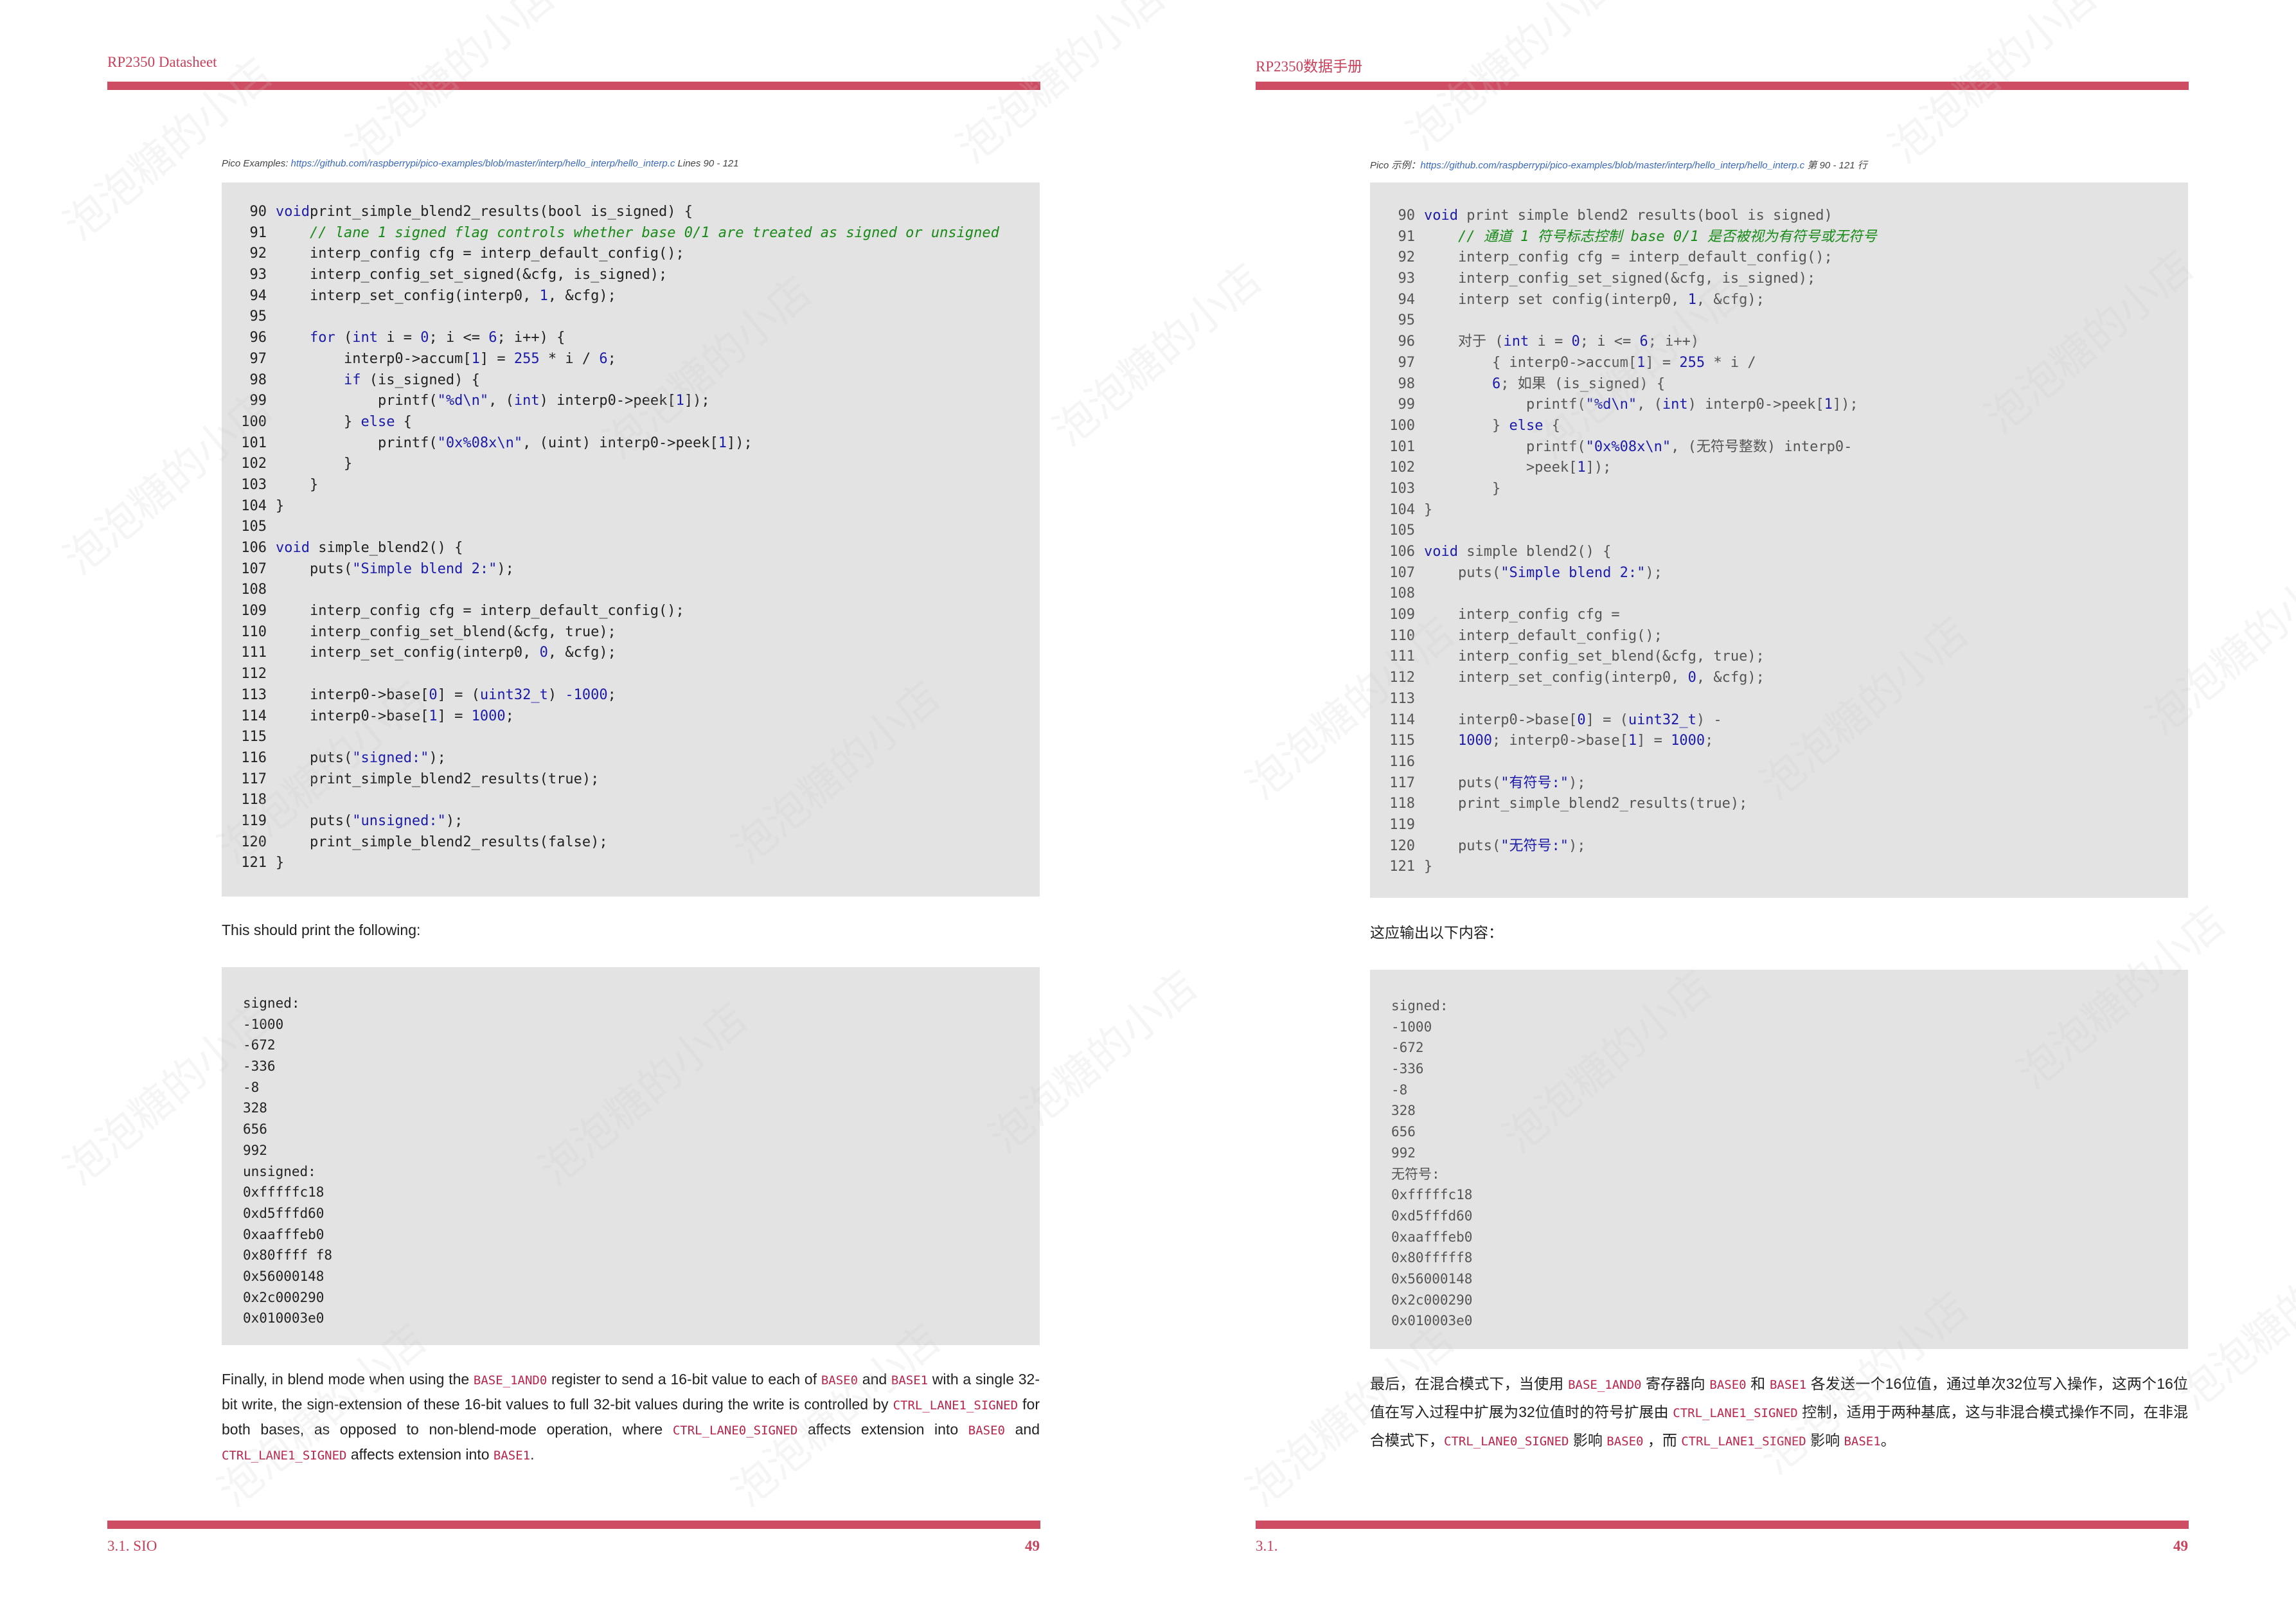 The image size is (2296, 1624). I want to click on output-line: 0xd5fffd60, so click(1432, 1216).